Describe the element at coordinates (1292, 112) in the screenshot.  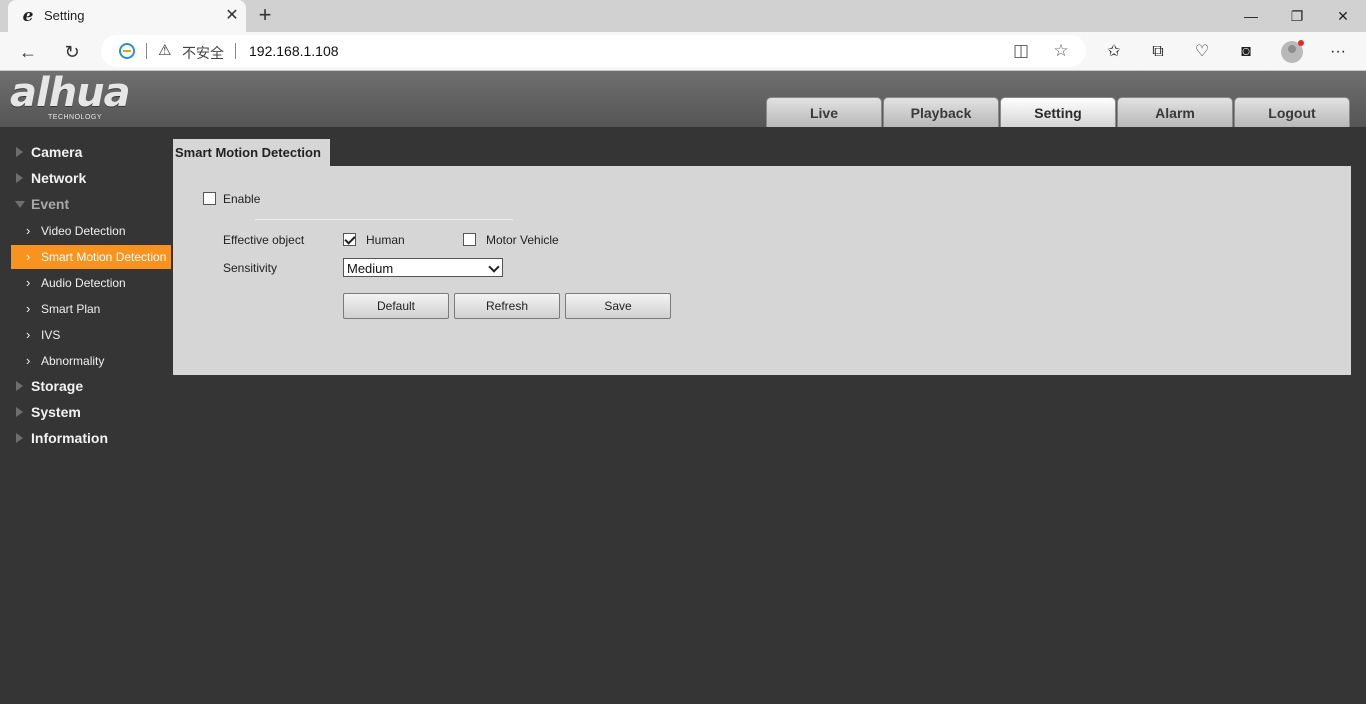
I see `tab-logout: Logout` at that location.